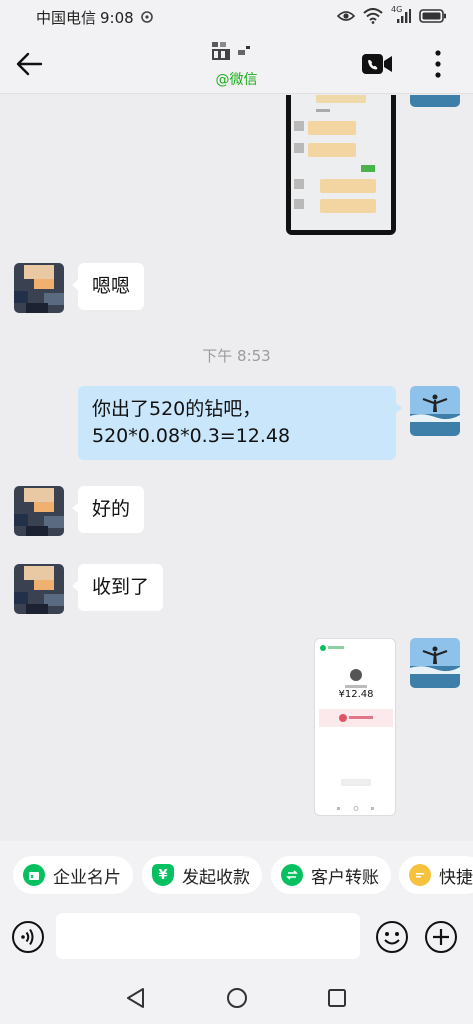 This screenshot has height=1024, width=473. I want to click on eye-icon, so click(346, 16).